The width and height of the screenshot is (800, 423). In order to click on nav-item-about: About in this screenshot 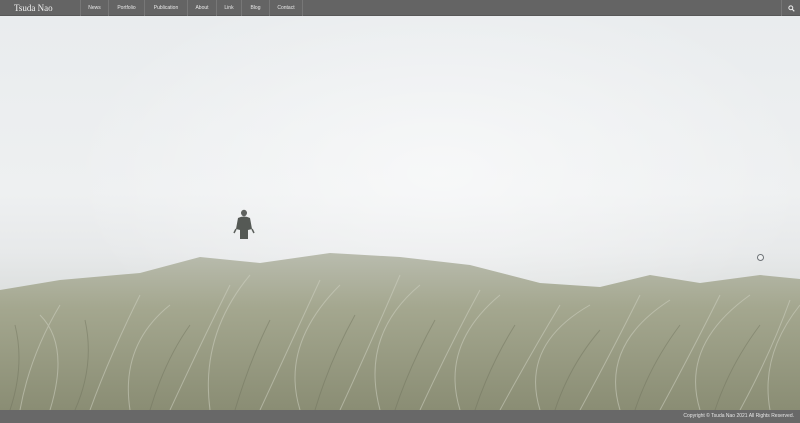, I will do `click(201, 8)`.